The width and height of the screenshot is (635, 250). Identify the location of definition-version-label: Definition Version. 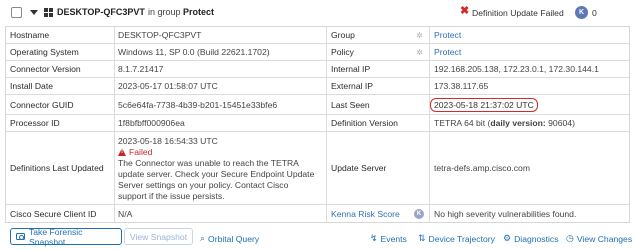
(377, 123).